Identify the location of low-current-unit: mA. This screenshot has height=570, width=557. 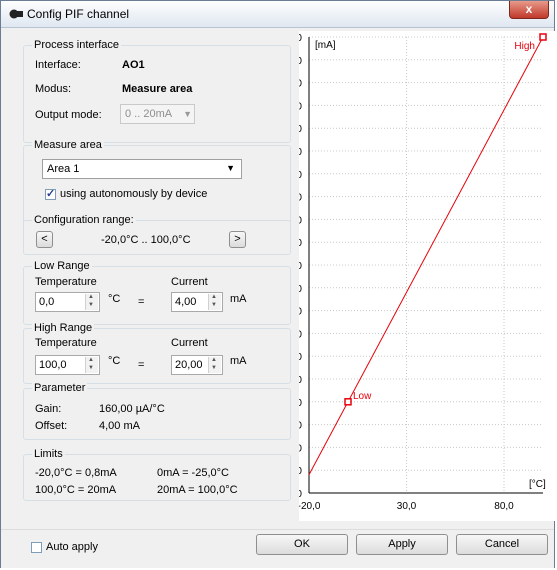
(238, 299).